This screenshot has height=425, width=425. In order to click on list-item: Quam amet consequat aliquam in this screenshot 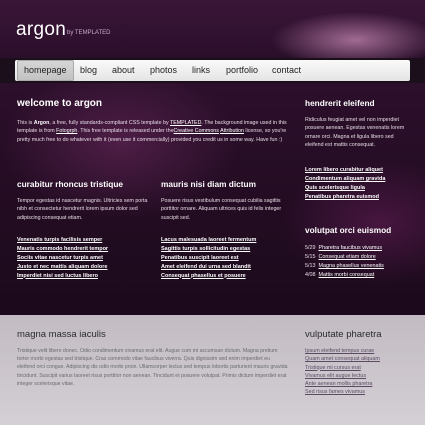, I will do `click(342, 359)`.